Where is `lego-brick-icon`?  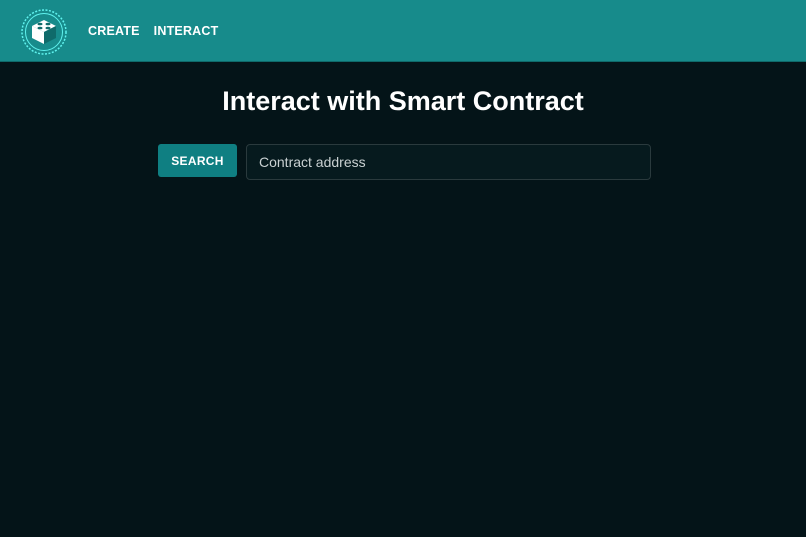 lego-brick-icon is located at coordinates (44, 32).